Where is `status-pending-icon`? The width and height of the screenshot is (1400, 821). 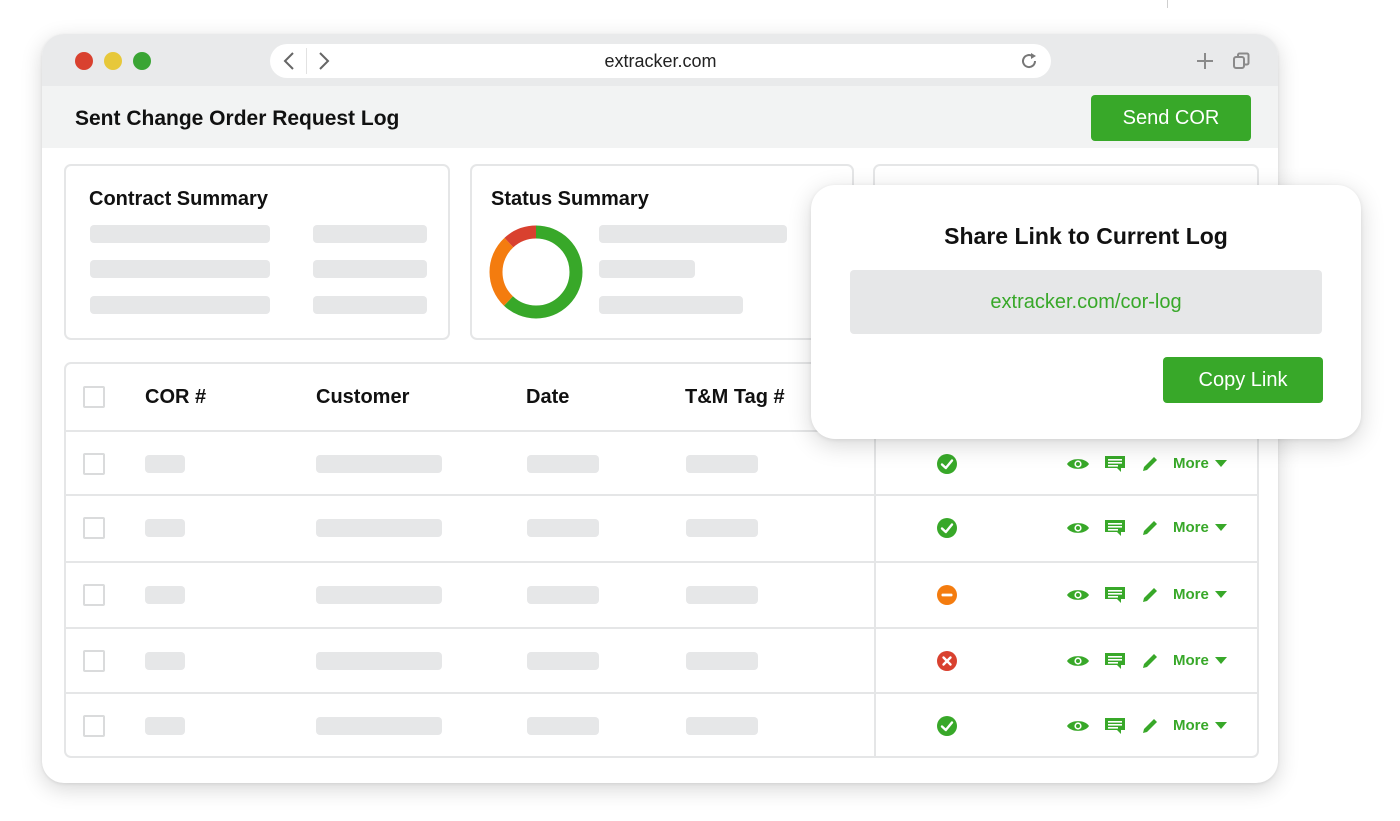 status-pending-icon is located at coordinates (947, 595).